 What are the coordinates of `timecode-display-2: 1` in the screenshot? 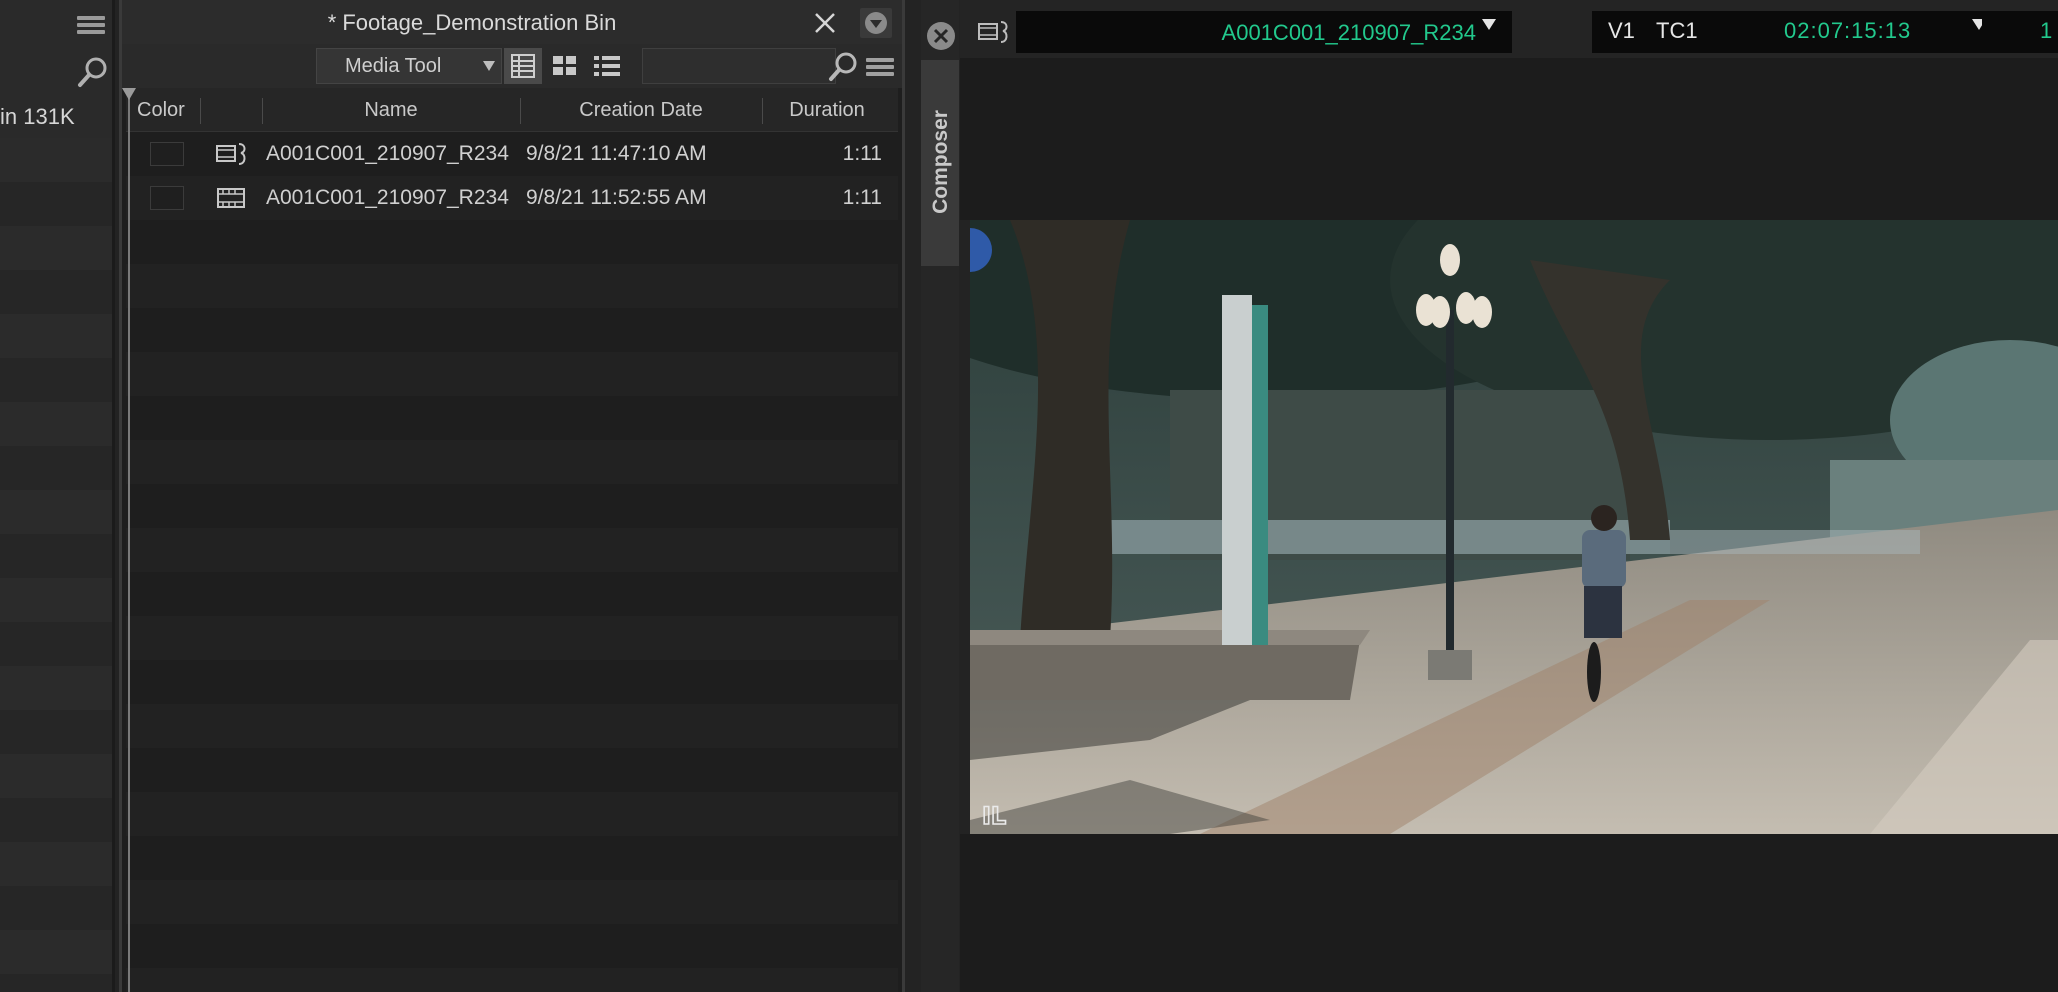 It's located at (2020, 32).